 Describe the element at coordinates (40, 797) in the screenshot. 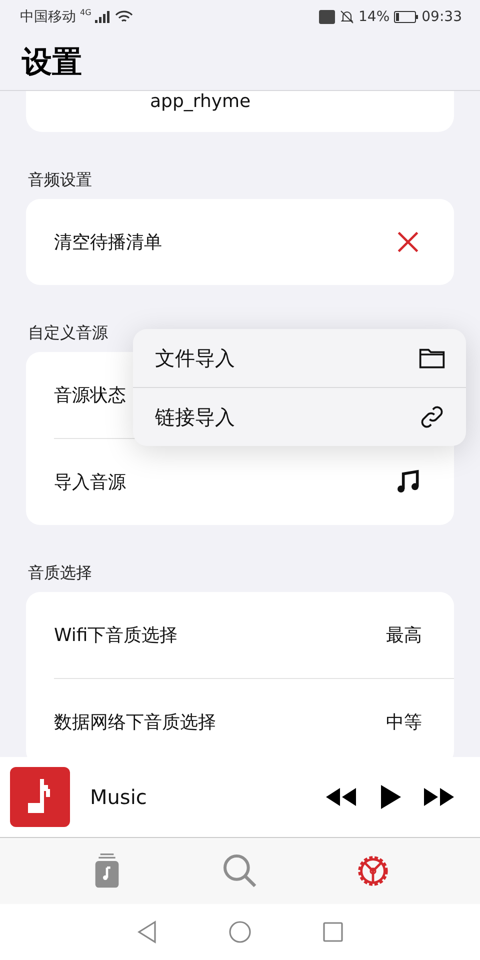

I see `album-art` at that location.